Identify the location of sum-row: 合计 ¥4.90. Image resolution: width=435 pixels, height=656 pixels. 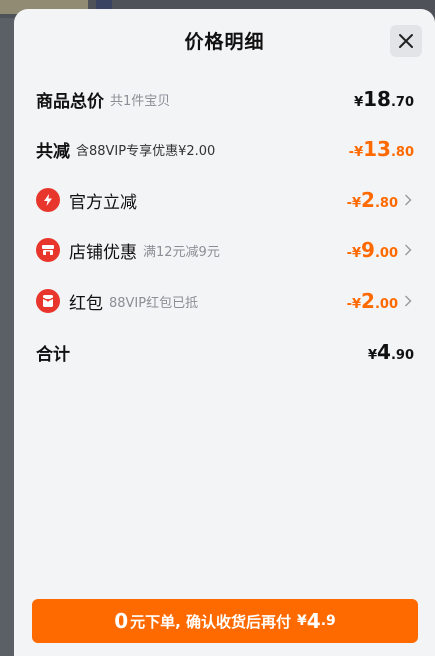
(225, 352).